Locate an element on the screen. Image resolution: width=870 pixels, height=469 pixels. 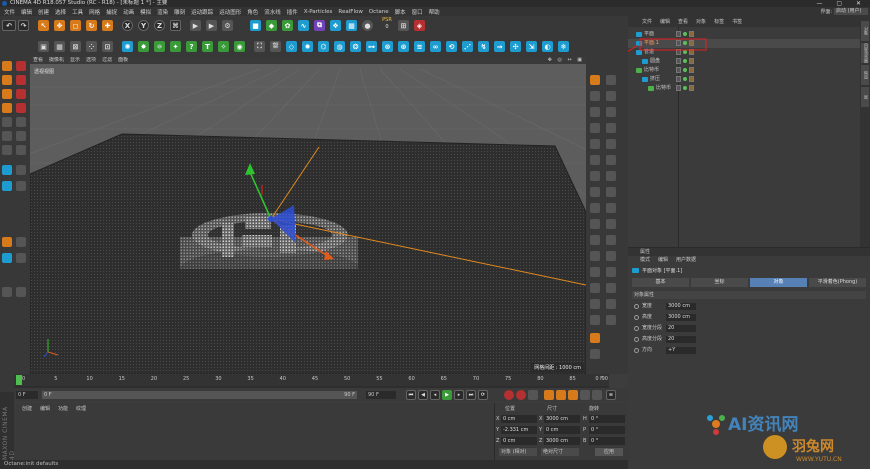
object-row: 平面 is located at coordinates (744, 34).